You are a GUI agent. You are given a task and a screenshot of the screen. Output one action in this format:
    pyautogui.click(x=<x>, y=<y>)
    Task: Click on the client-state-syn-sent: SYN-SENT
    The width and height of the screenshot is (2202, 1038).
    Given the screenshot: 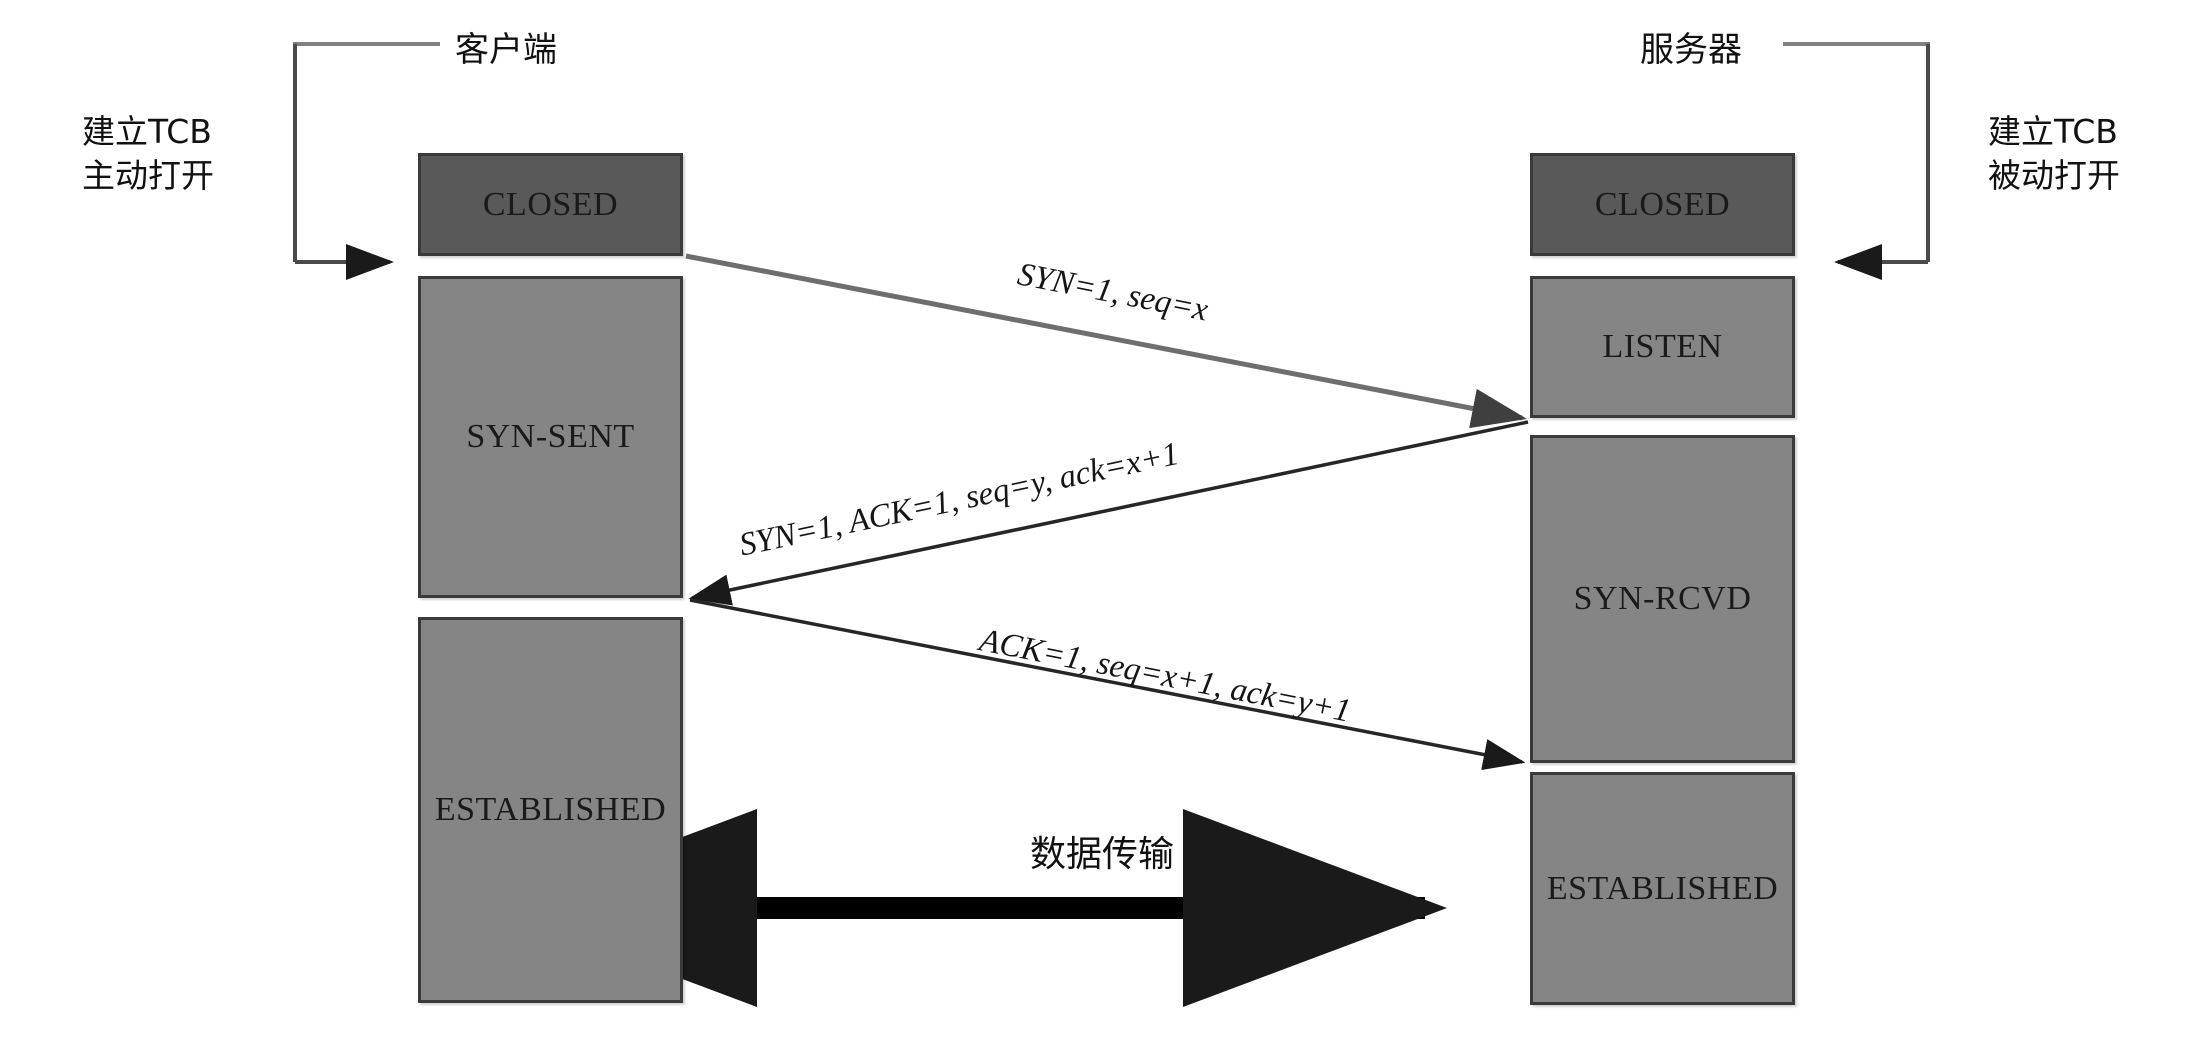 What is the action you would take?
    pyautogui.click(x=550, y=437)
    